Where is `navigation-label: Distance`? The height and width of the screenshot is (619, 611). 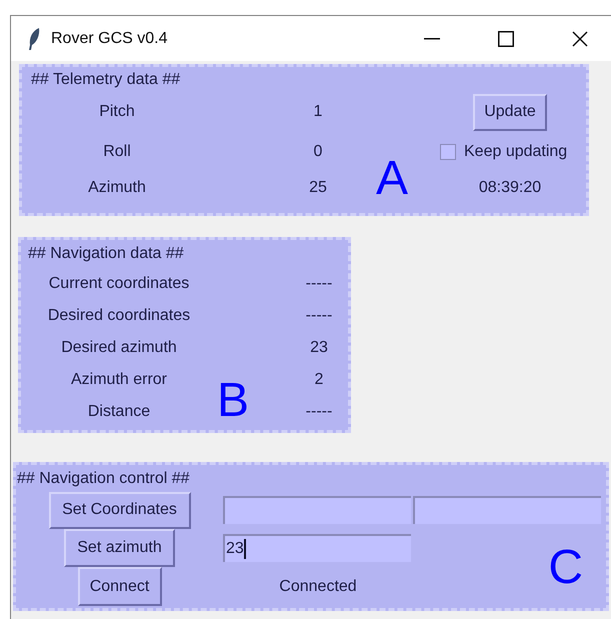 navigation-label: Distance is located at coordinates (119, 412).